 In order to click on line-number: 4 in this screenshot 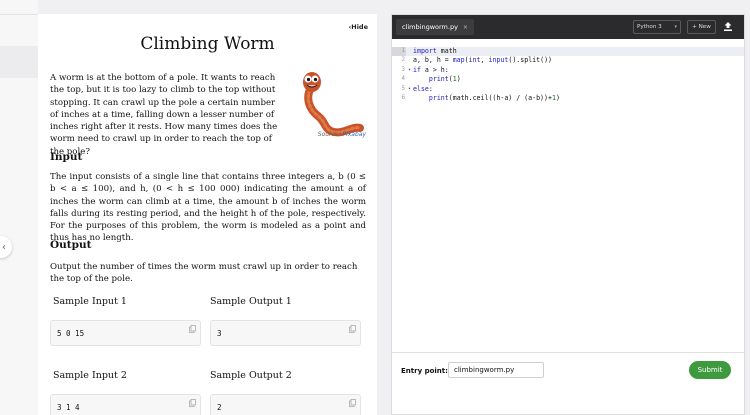, I will do `click(403, 79)`.